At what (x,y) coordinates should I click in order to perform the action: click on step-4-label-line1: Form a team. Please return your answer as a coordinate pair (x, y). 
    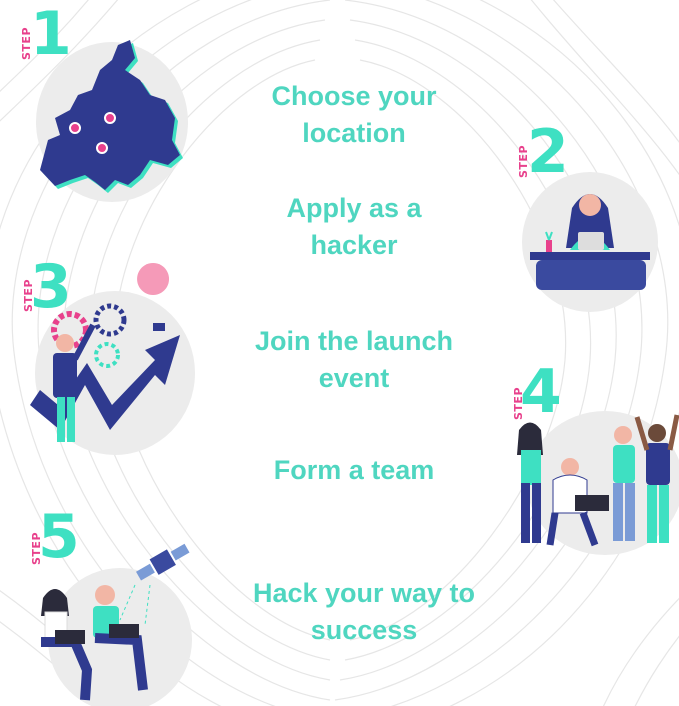
    Looking at the image, I should click on (354, 470).